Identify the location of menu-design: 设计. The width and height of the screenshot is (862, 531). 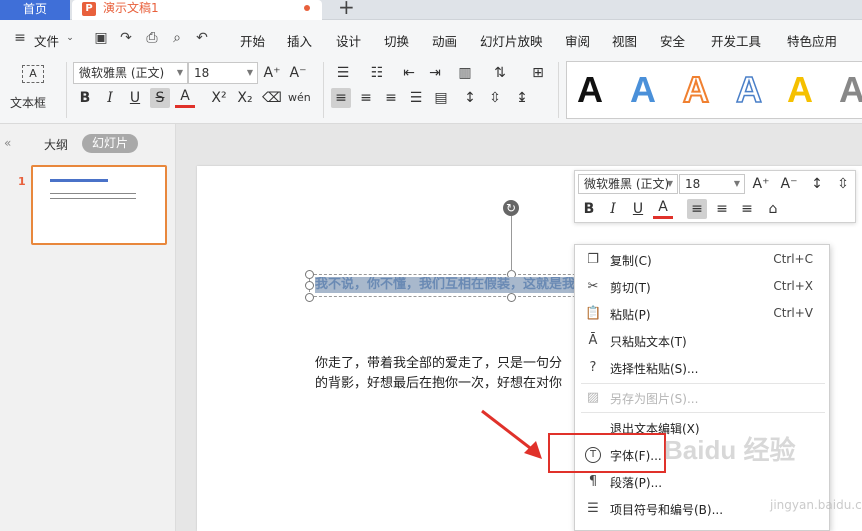
(348, 40).